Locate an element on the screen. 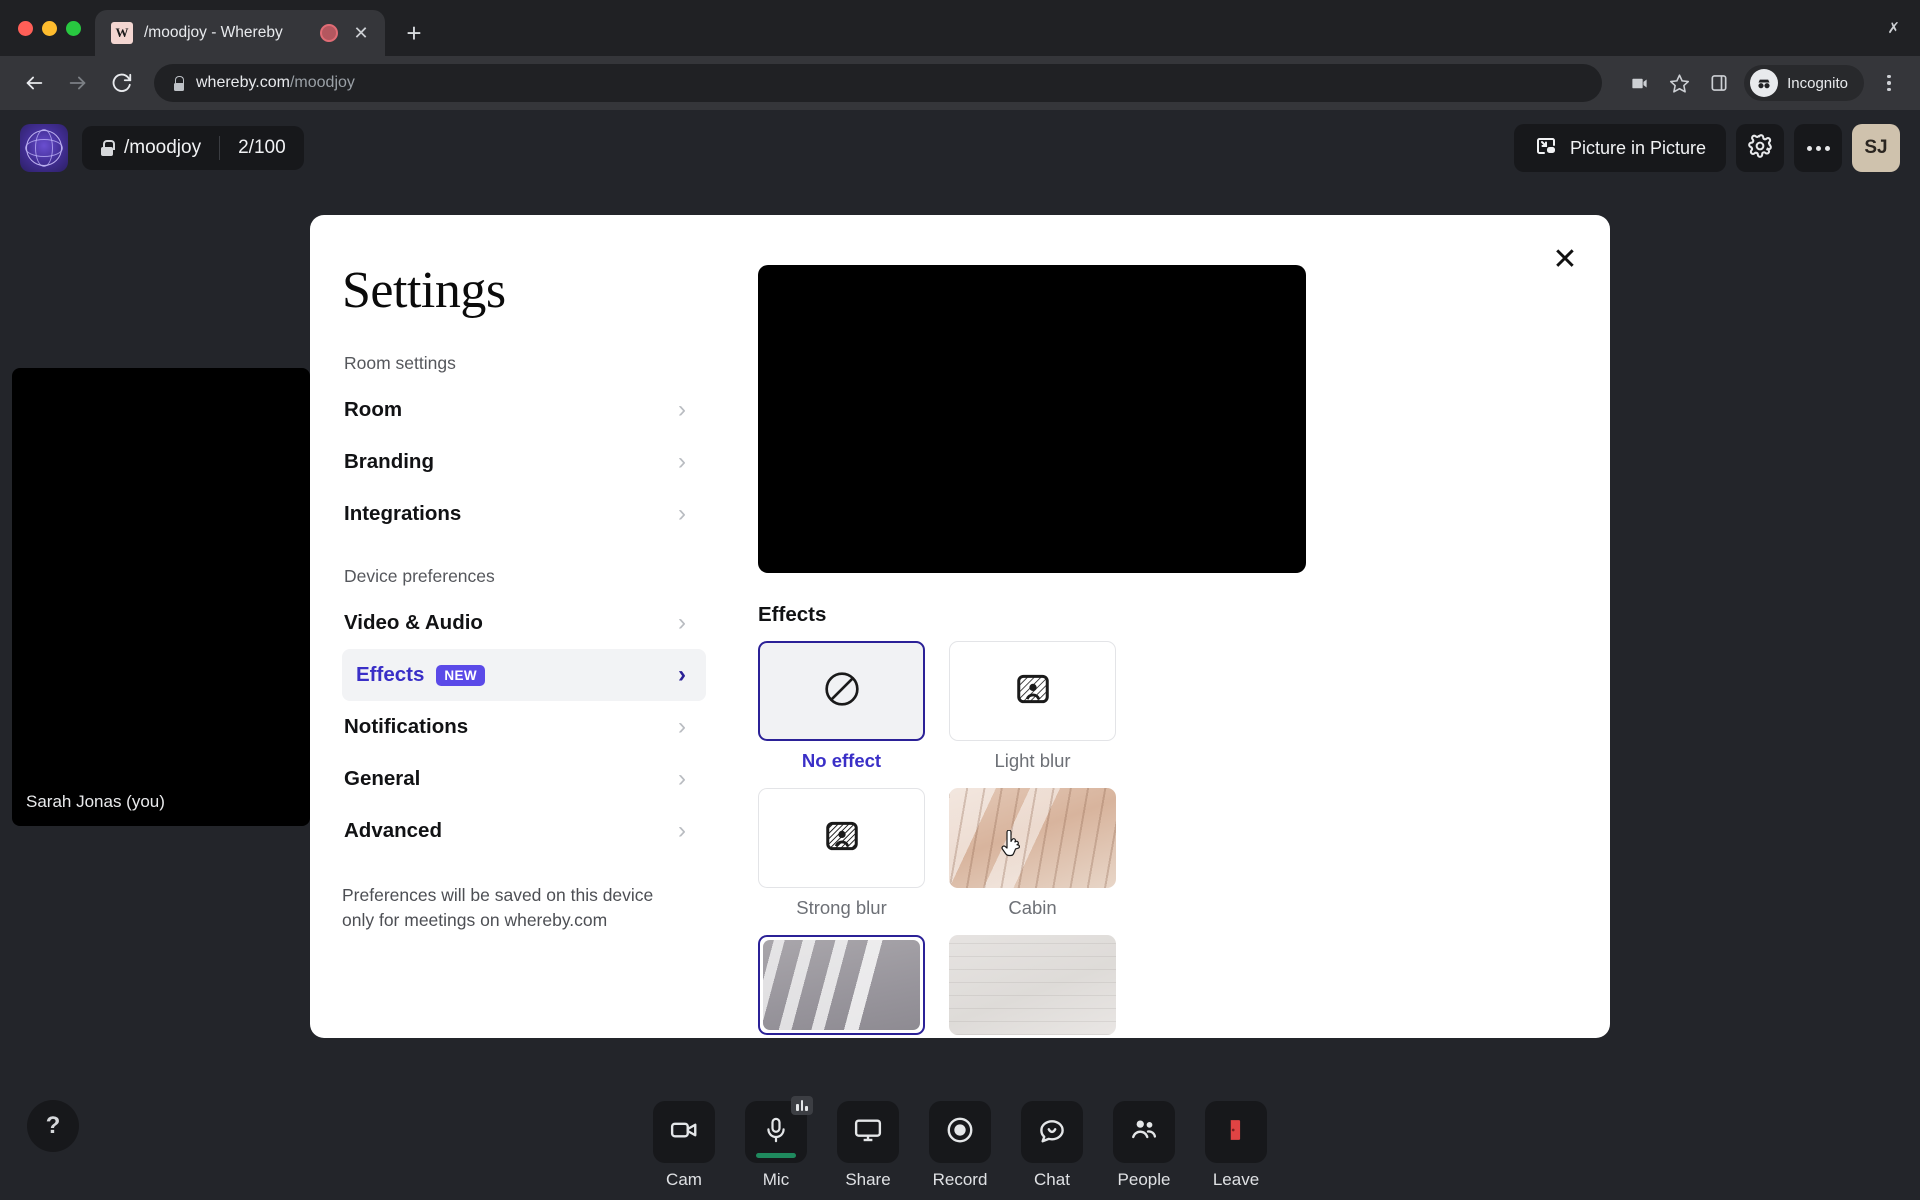  gear-icon is located at coordinates (1760, 148).